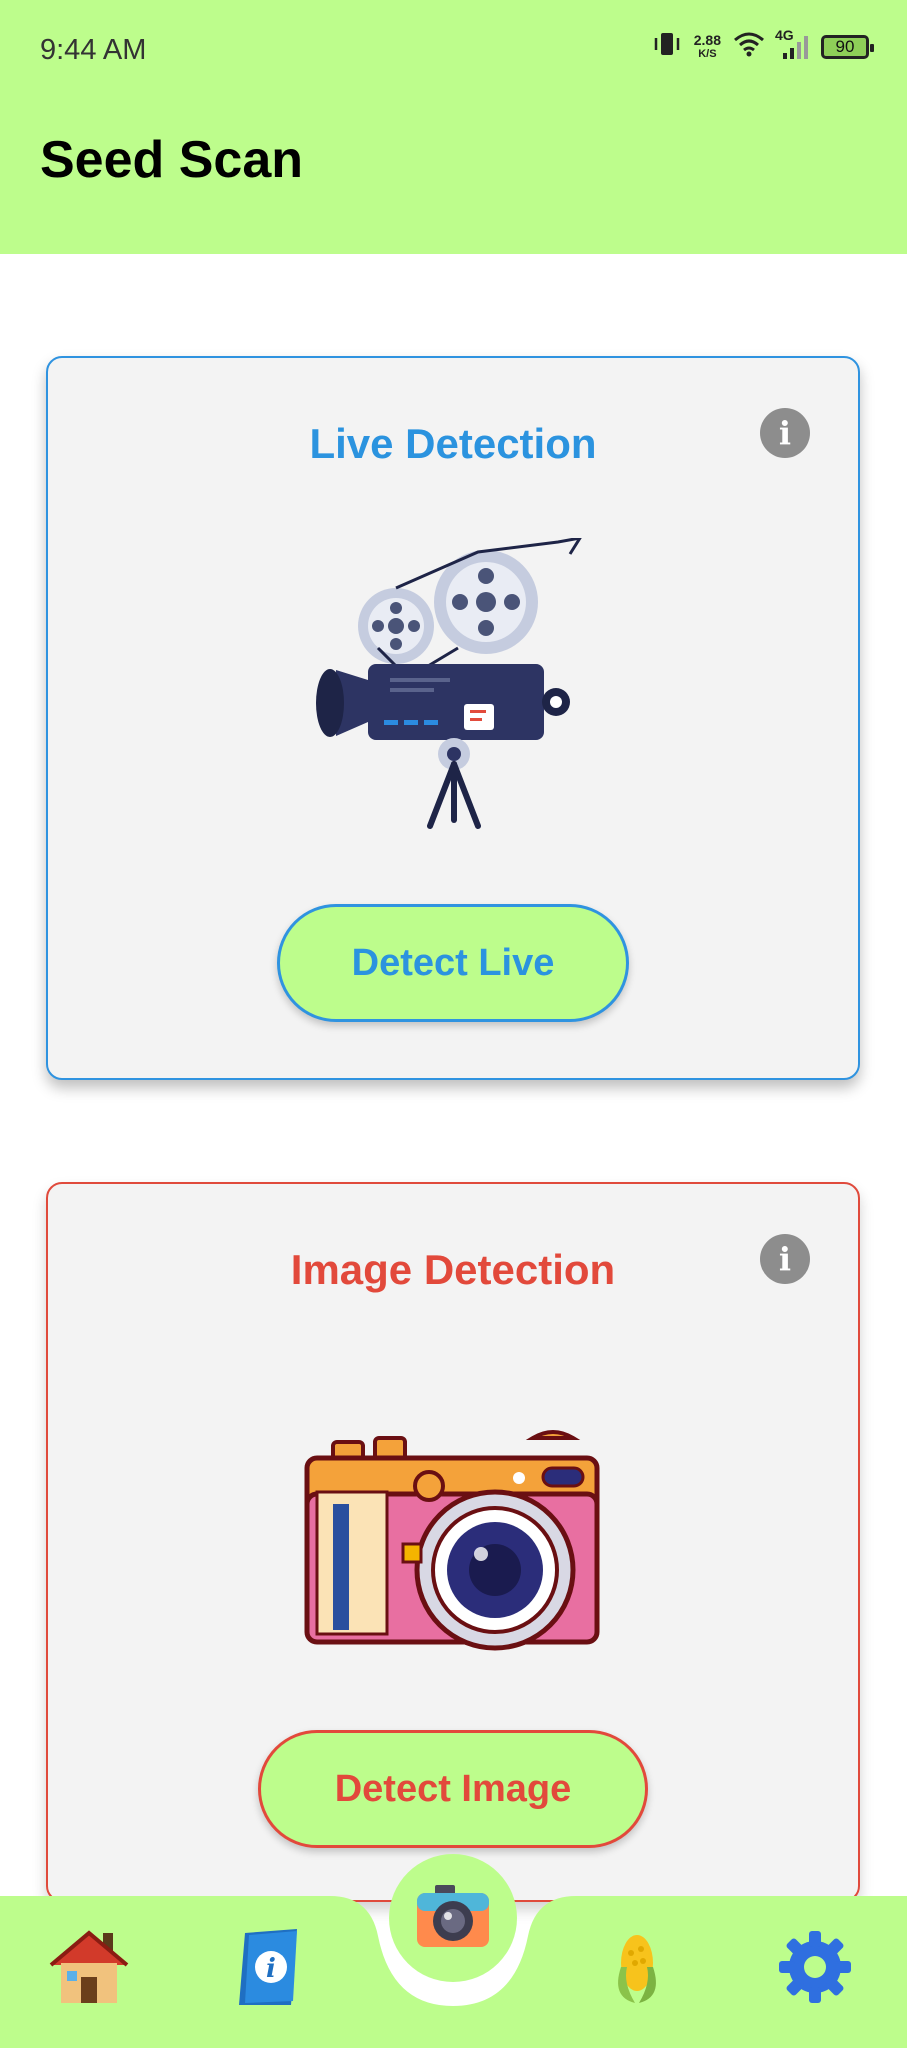 This screenshot has width=907, height=2048. I want to click on status-bar: 9:44 AM 2.88 K/S 4G 90, so click(453, 50).